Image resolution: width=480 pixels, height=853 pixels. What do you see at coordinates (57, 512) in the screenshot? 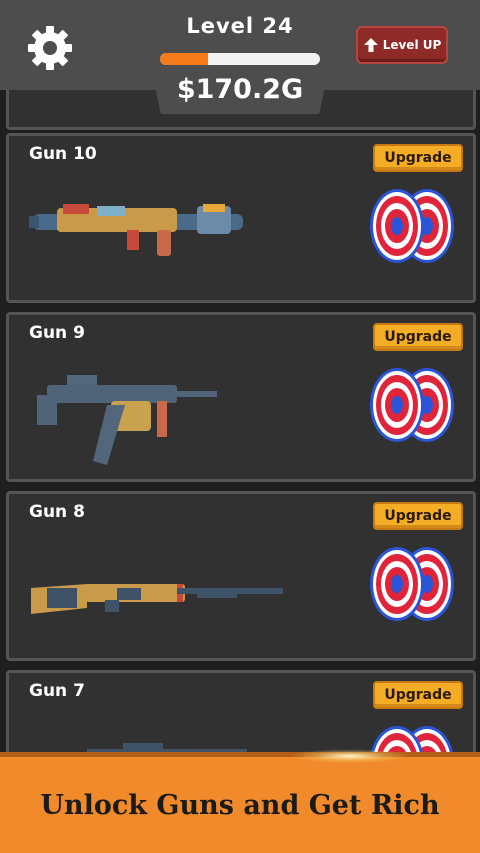
I see `gun-name: Gun 8` at bounding box center [57, 512].